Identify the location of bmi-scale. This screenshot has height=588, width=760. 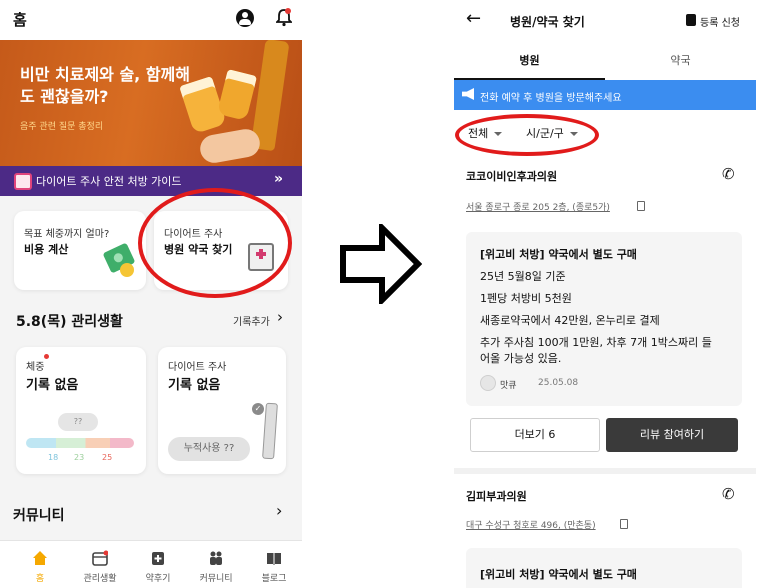
(80, 443).